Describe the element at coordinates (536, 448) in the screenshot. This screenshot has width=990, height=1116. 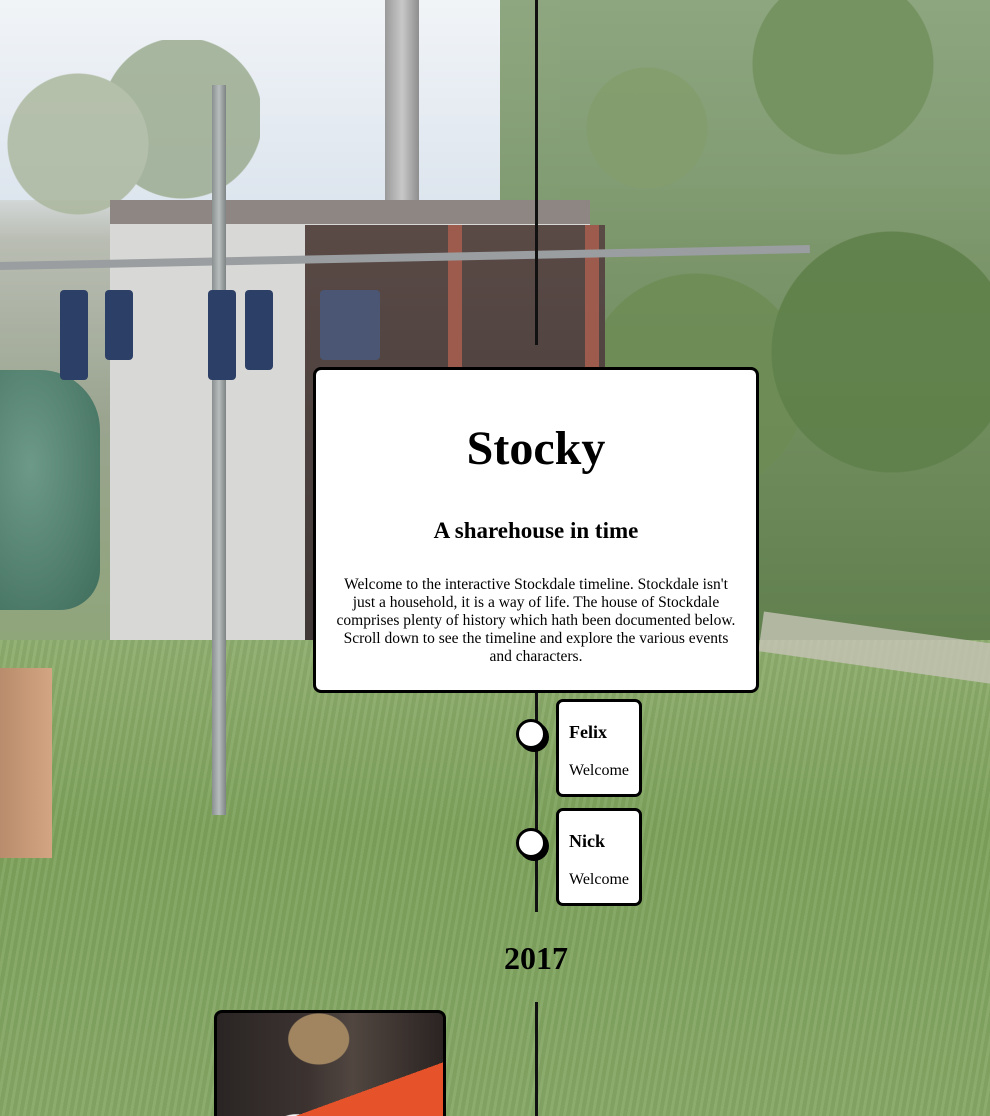
I see `page-title: Stocky` at that location.